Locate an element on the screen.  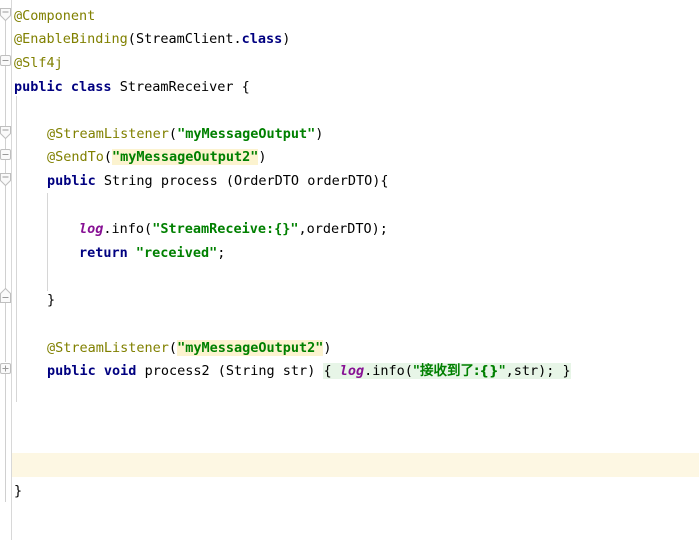
fold-marker-collapse-sendto is located at coordinates (5, 154).